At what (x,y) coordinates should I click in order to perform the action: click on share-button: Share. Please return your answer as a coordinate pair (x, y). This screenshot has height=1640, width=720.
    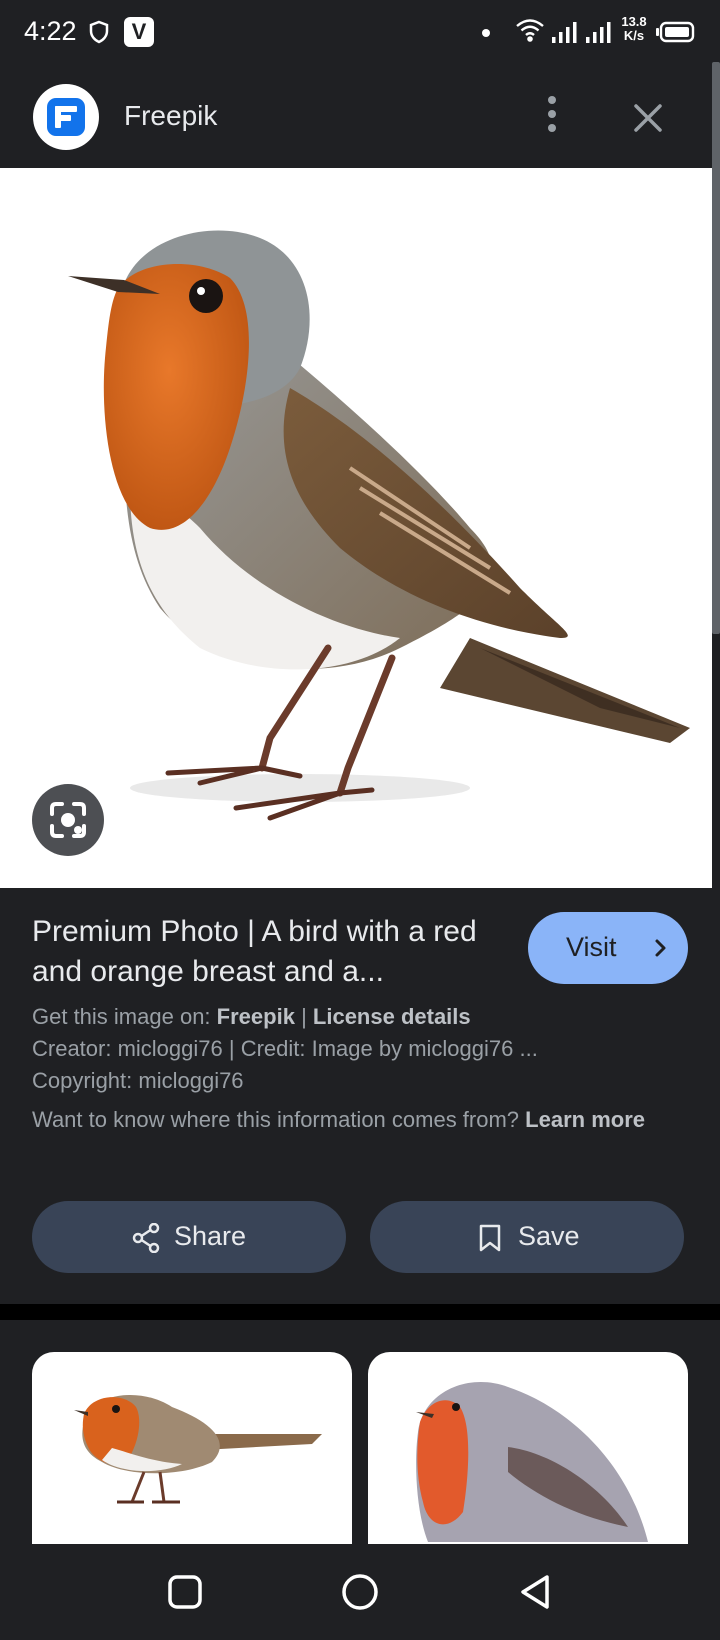
    Looking at the image, I should click on (189, 1237).